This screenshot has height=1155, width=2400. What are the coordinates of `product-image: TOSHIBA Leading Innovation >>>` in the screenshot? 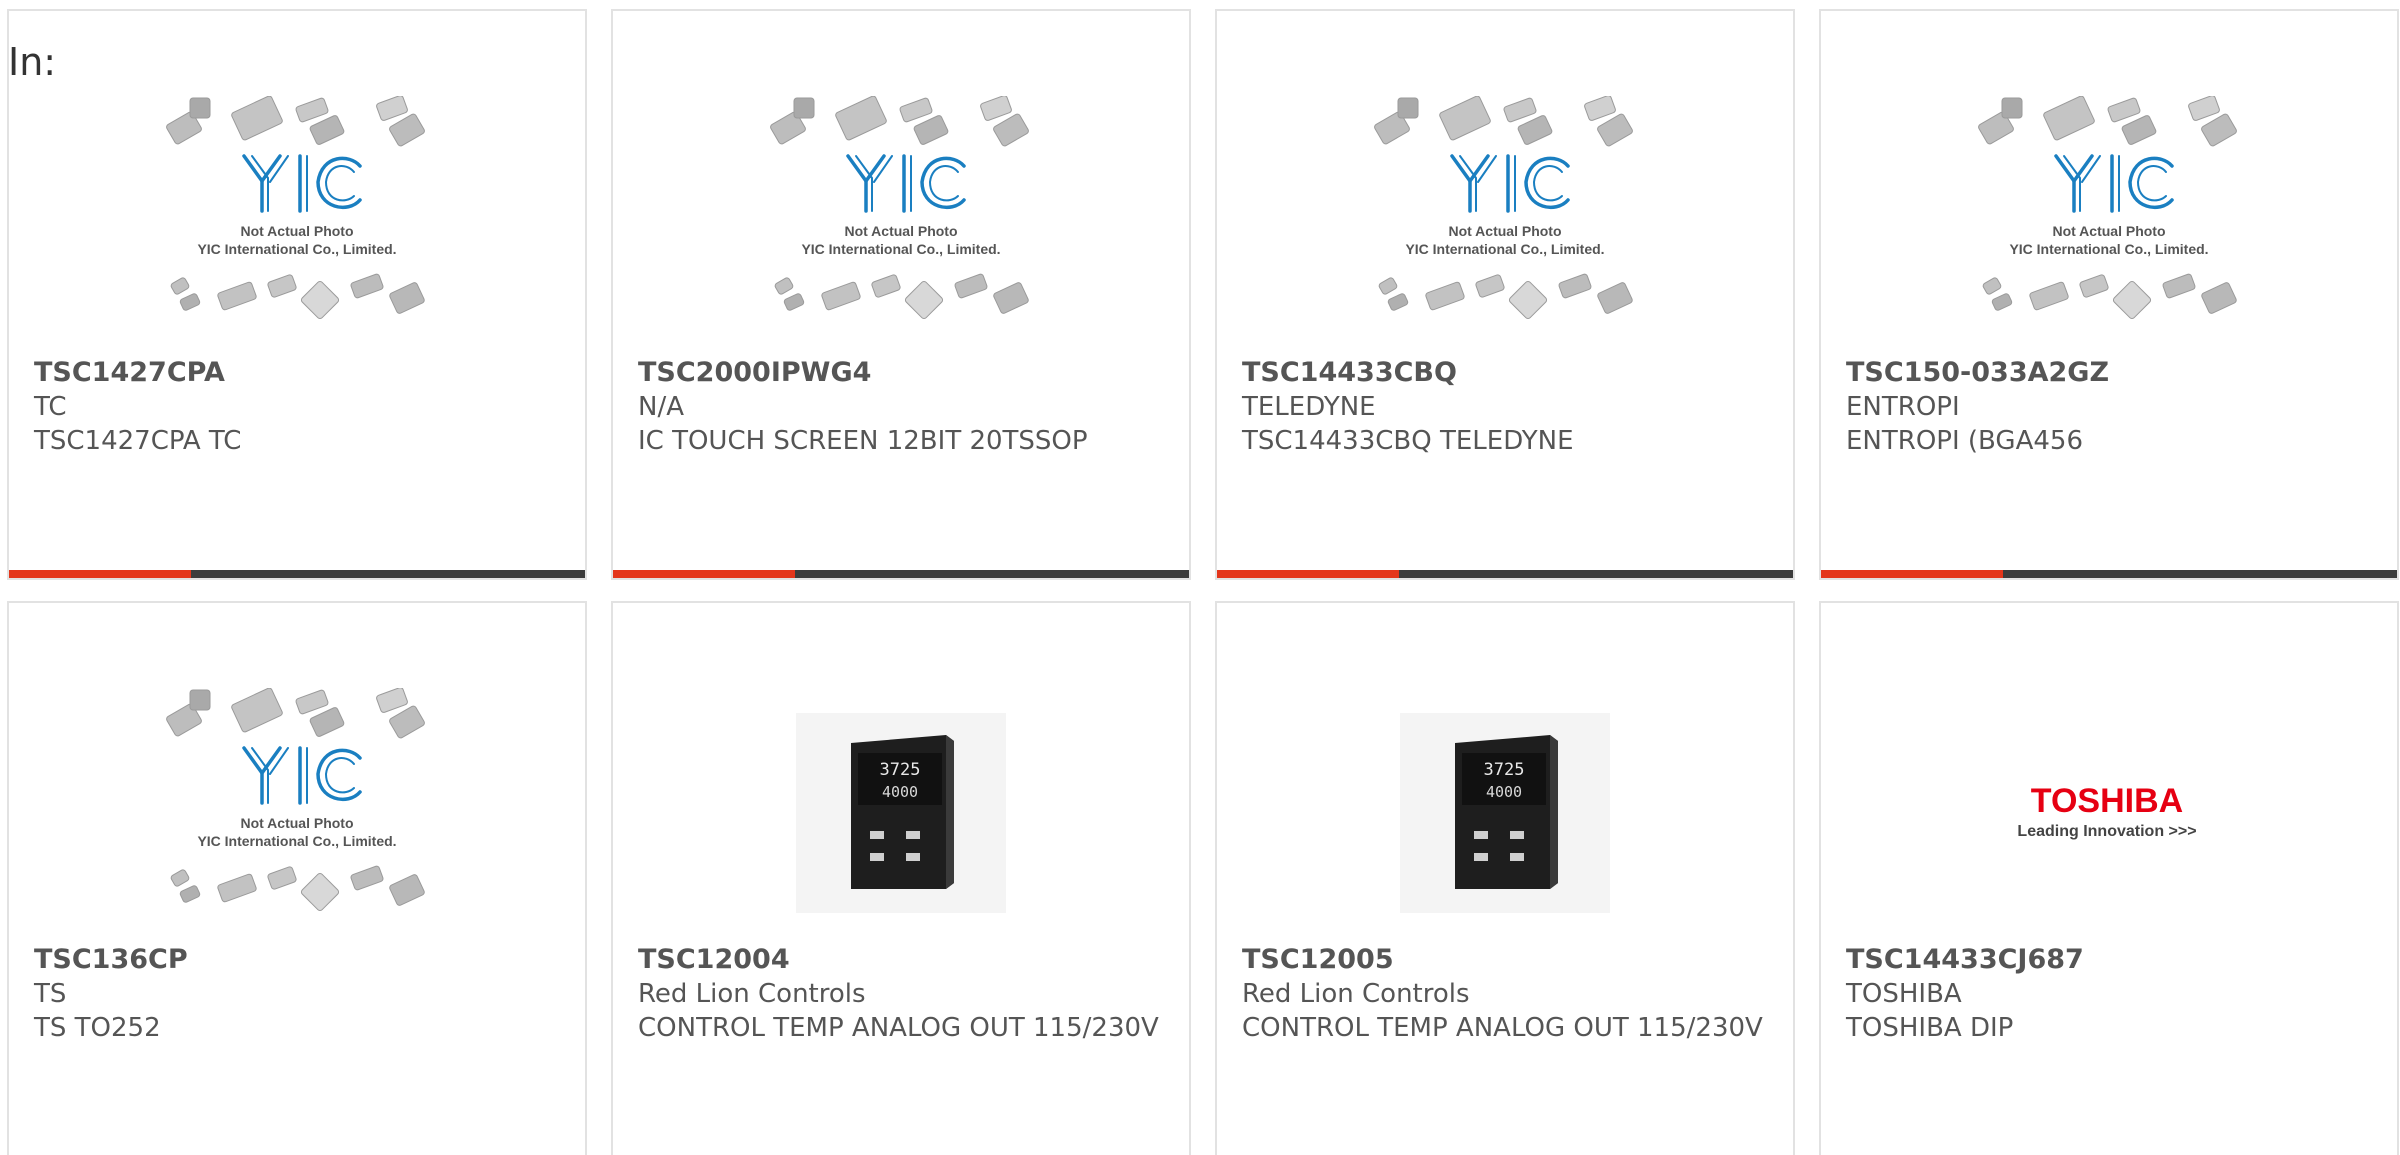 It's located at (2109, 813).